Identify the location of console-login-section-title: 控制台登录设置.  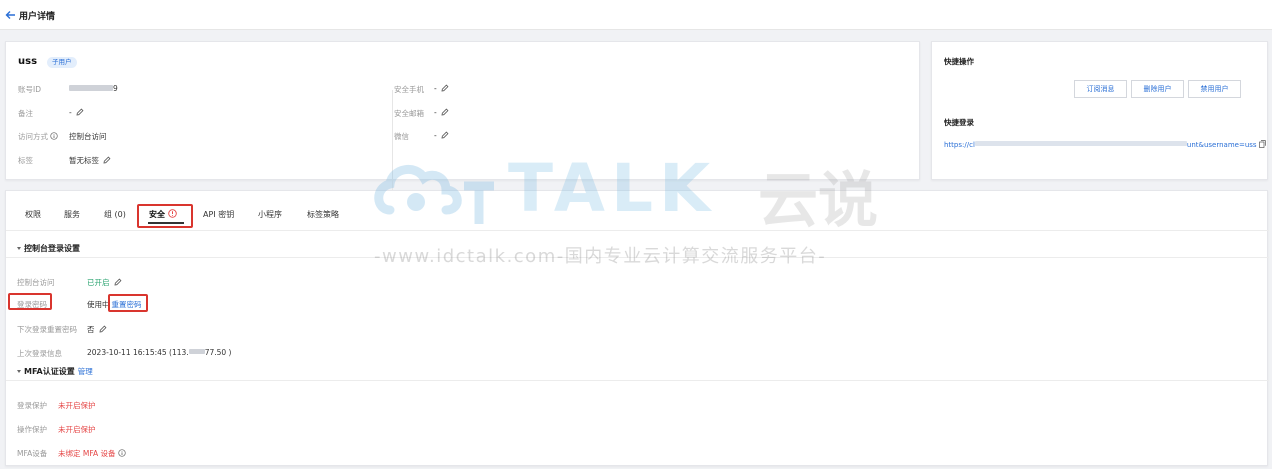
(48, 248).